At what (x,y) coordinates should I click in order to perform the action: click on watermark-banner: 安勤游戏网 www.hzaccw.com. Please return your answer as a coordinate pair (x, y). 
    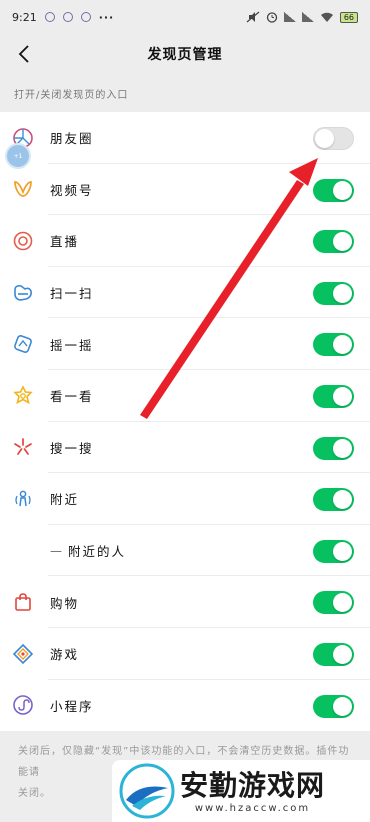
    Looking at the image, I should click on (241, 791).